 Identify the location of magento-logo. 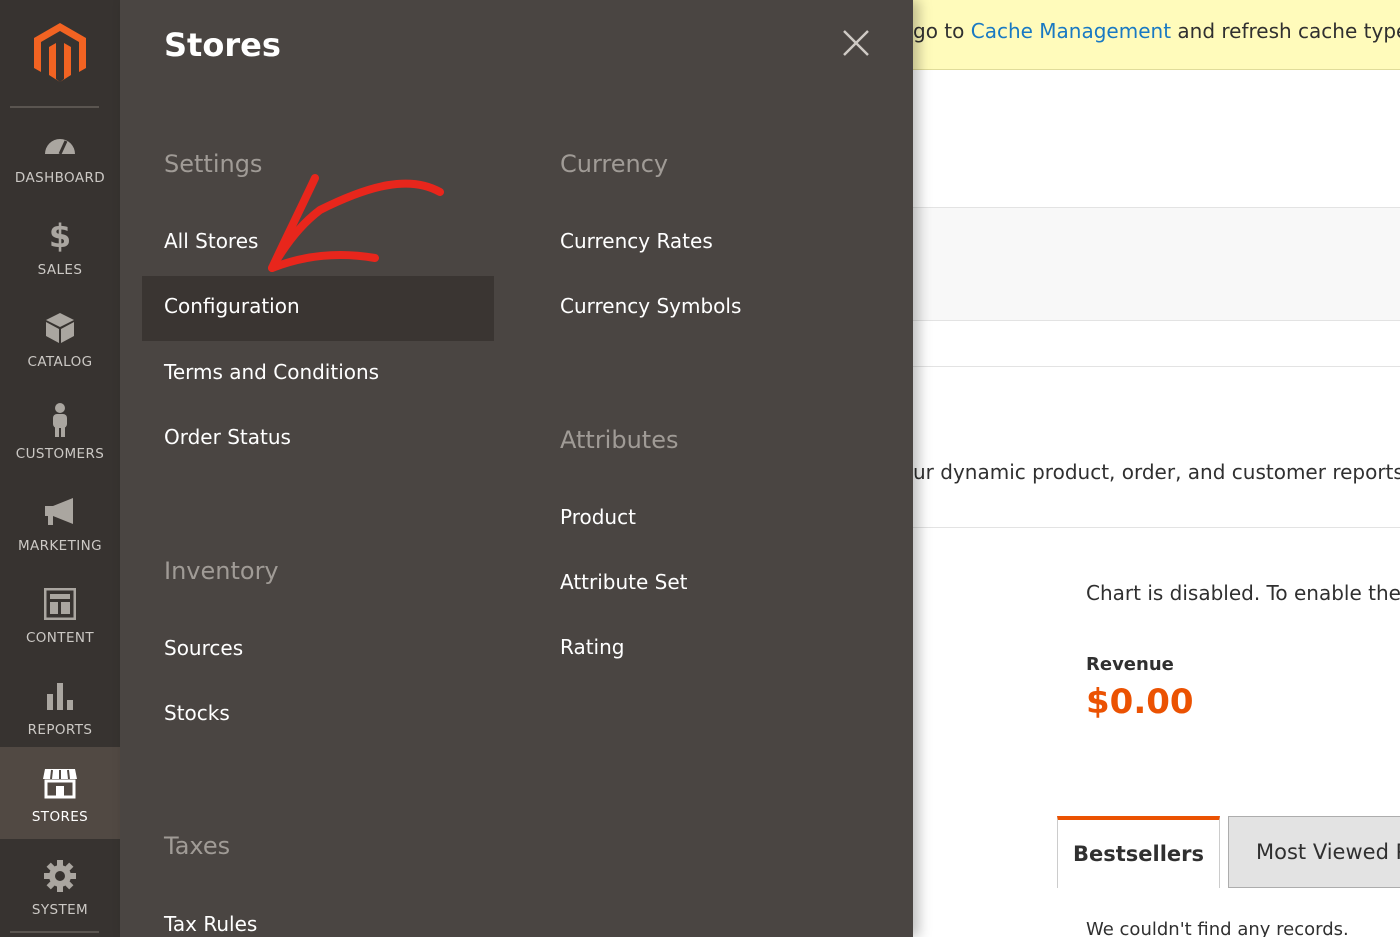
(60, 53).